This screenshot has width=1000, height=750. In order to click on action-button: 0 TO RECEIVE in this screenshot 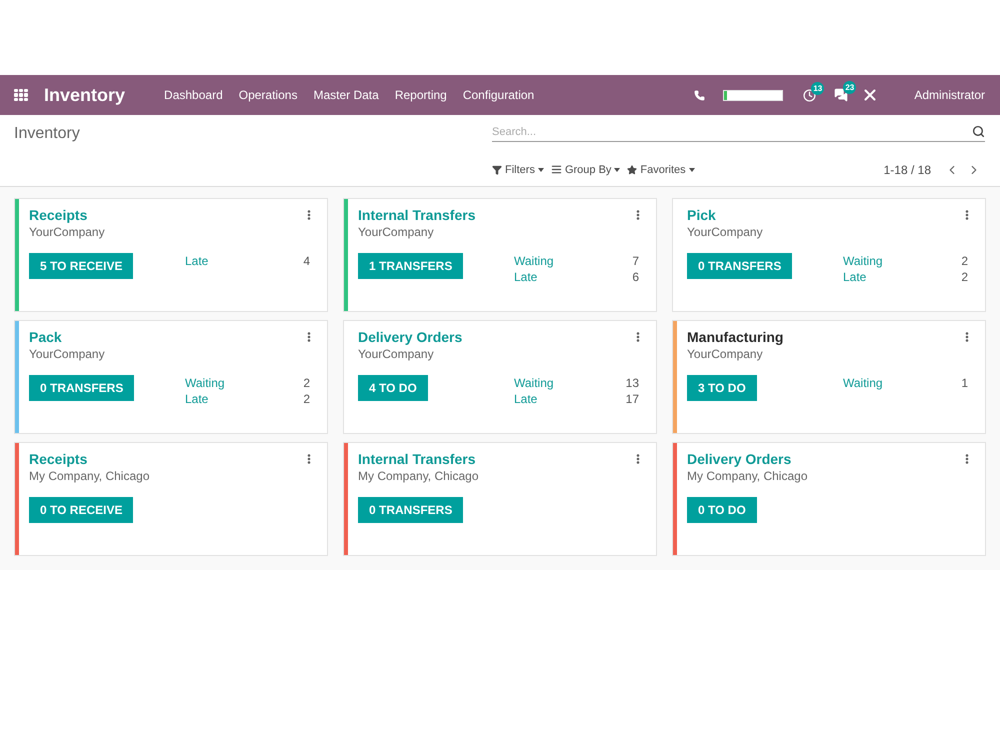, I will do `click(81, 510)`.